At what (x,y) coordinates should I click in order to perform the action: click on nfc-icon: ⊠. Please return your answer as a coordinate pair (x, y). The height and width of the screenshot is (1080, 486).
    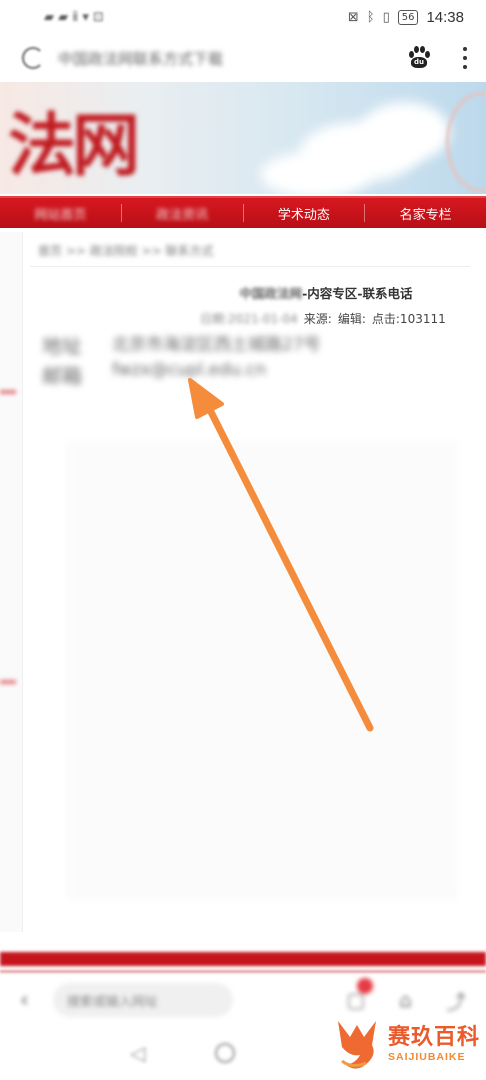
    Looking at the image, I should click on (353, 17).